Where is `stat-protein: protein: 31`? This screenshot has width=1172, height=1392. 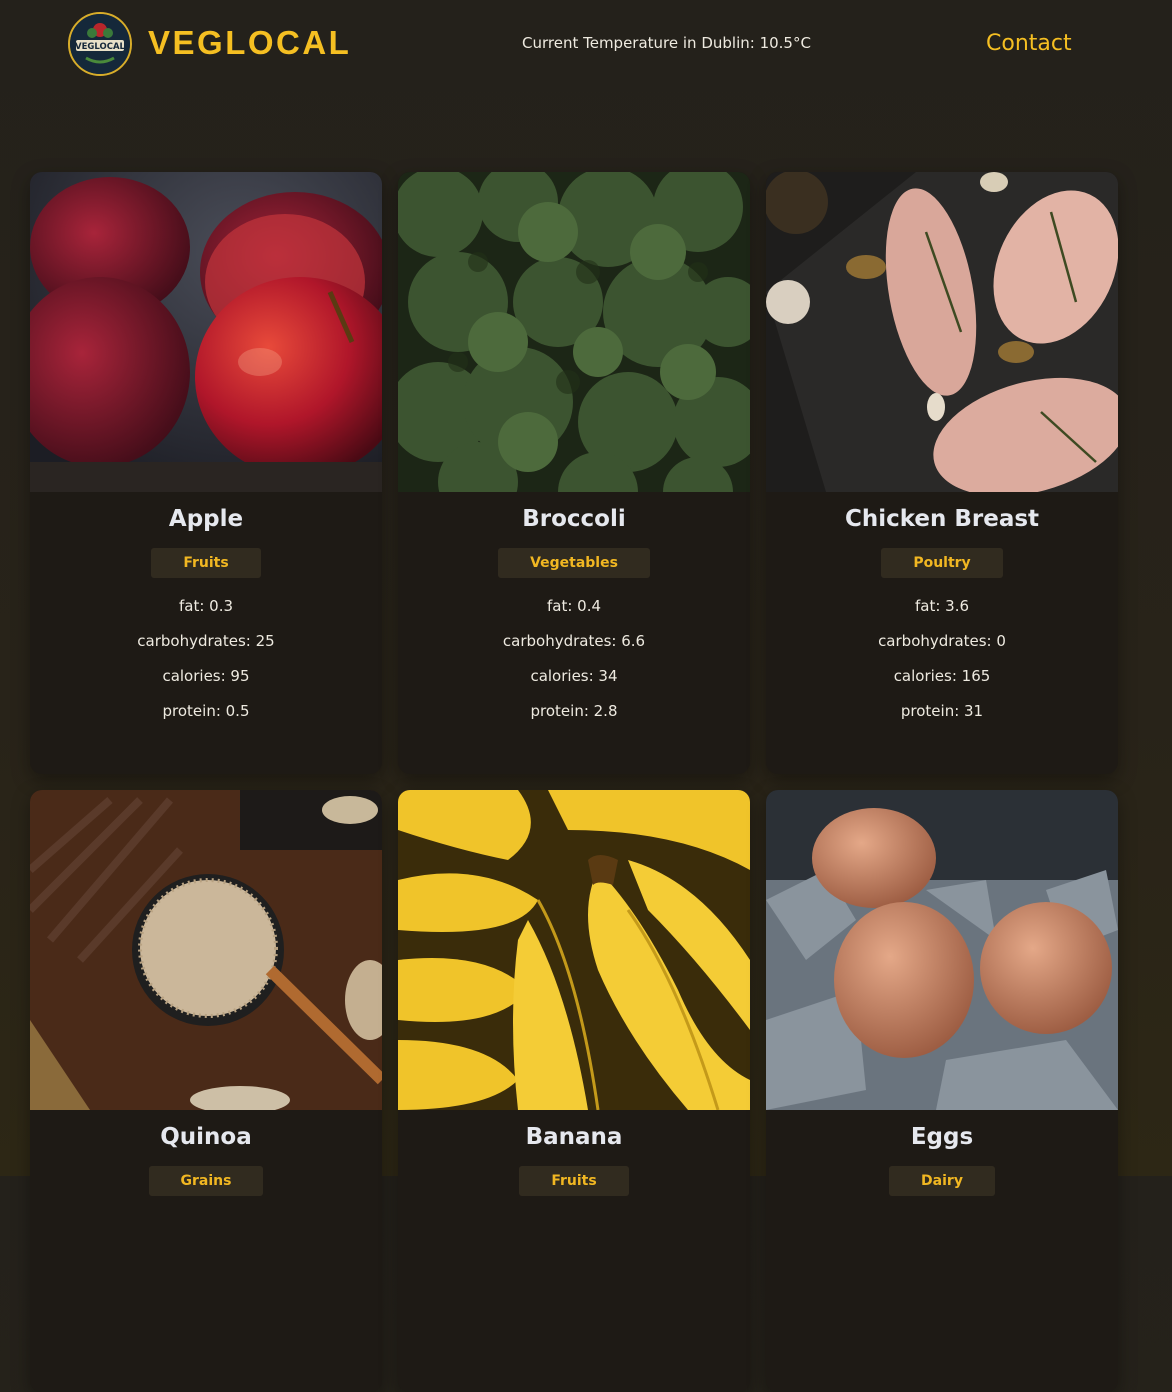
stat-protein: protein: 31 is located at coordinates (942, 711).